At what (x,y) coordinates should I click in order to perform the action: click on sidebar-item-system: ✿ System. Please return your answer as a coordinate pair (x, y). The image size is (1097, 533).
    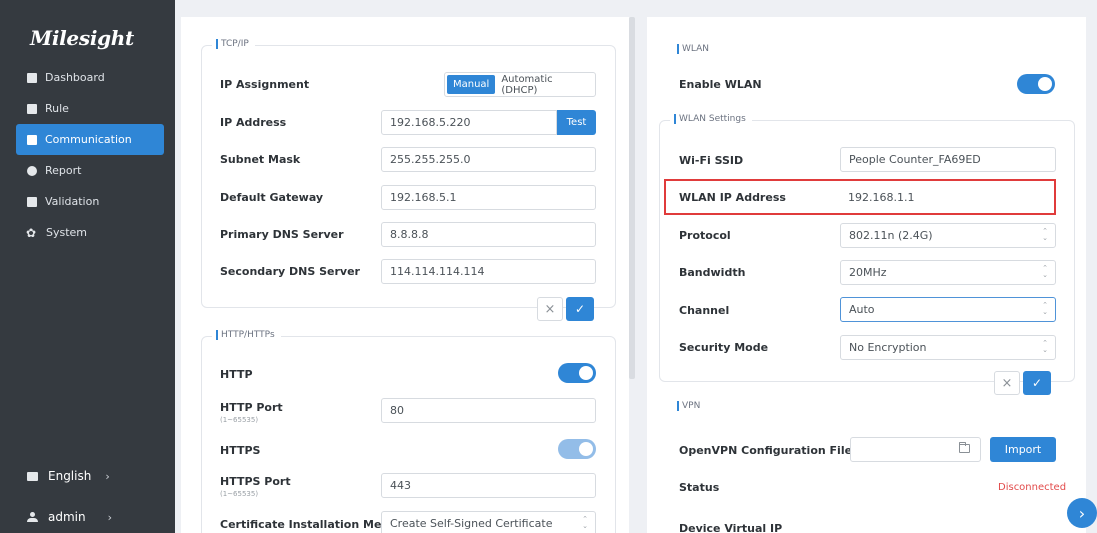
    Looking at the image, I should click on (90, 232).